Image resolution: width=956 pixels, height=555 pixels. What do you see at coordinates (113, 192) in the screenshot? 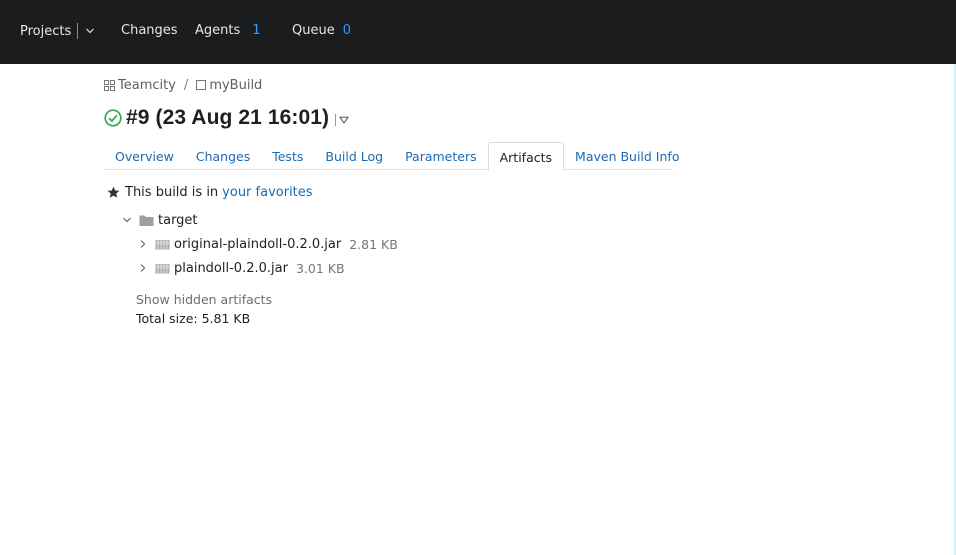
I see `star-icon` at bounding box center [113, 192].